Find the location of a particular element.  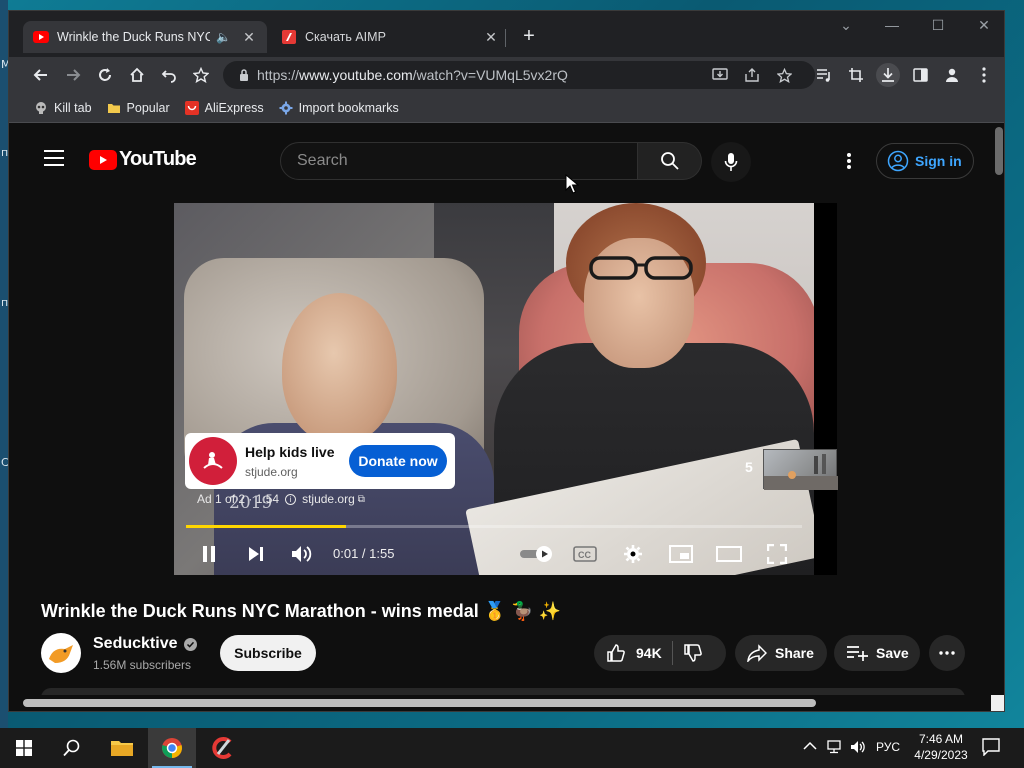

tab-aimp: Скачать AIMP ✕ is located at coordinates (390, 37).